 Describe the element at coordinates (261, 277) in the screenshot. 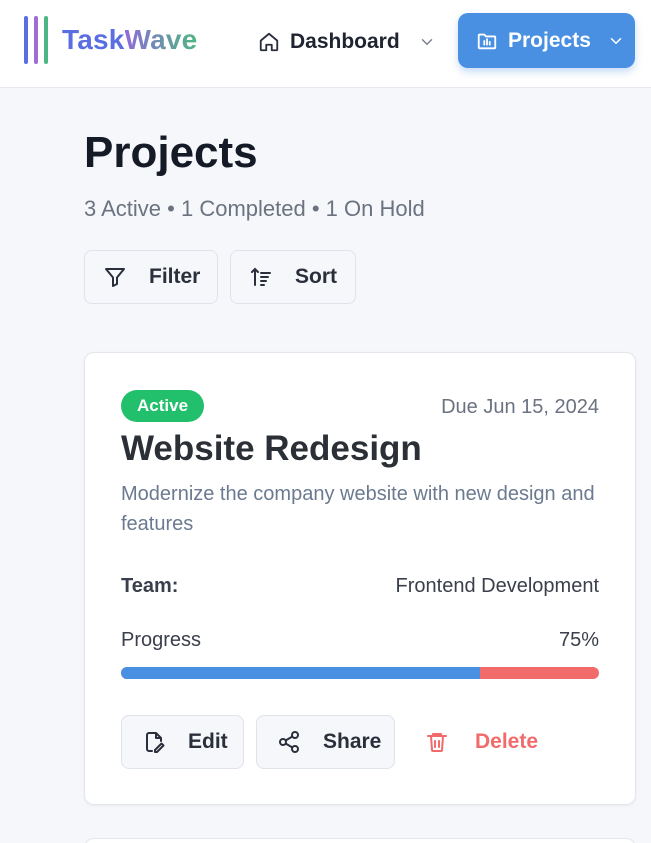

I see `sort-icon` at that location.